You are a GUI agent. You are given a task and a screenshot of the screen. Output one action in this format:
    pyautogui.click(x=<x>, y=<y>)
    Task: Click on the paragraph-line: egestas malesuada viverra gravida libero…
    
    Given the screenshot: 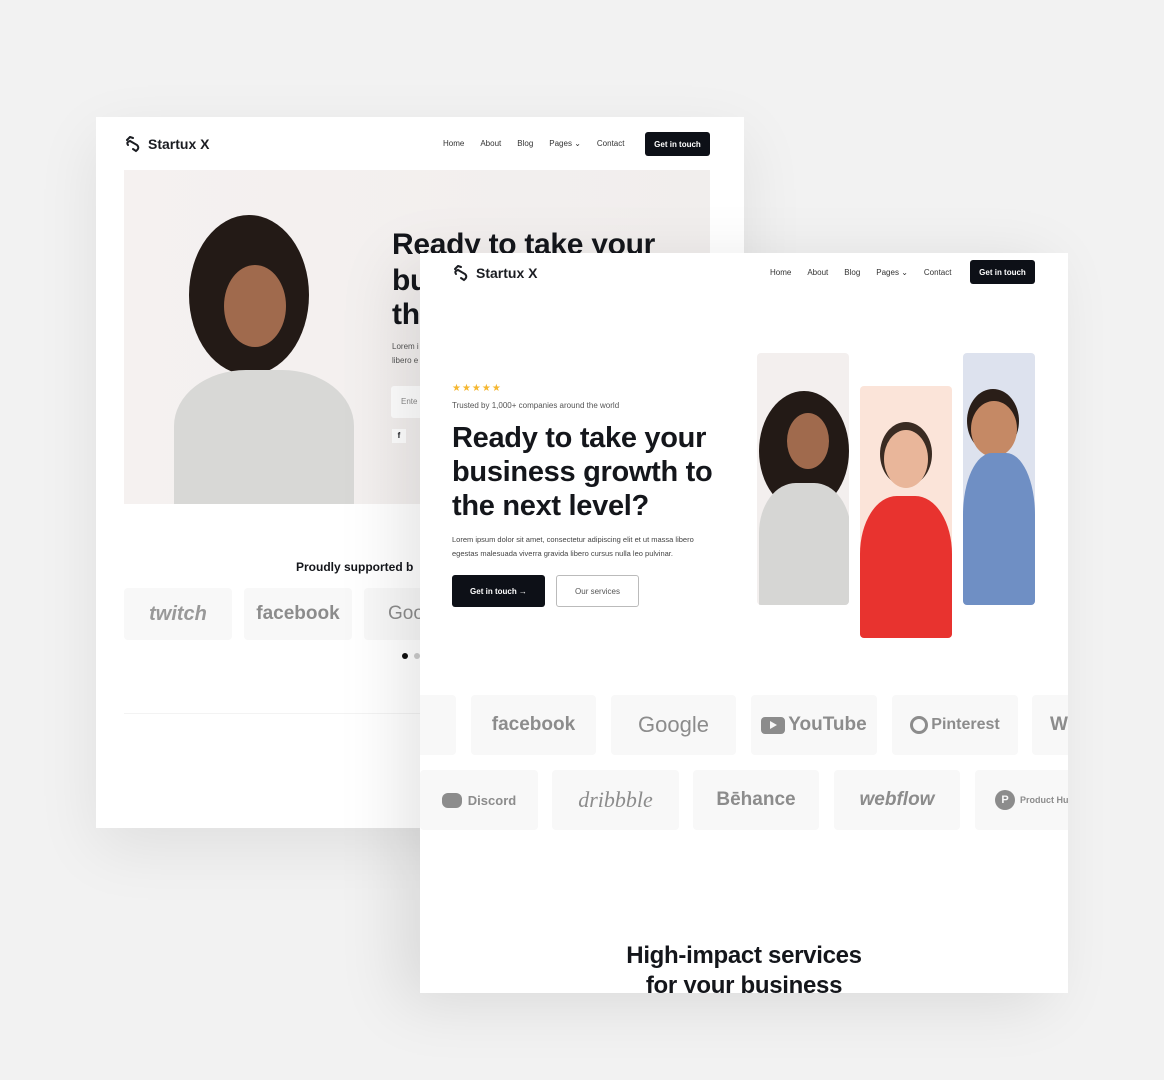 What is the action you would take?
    pyautogui.click(x=562, y=553)
    